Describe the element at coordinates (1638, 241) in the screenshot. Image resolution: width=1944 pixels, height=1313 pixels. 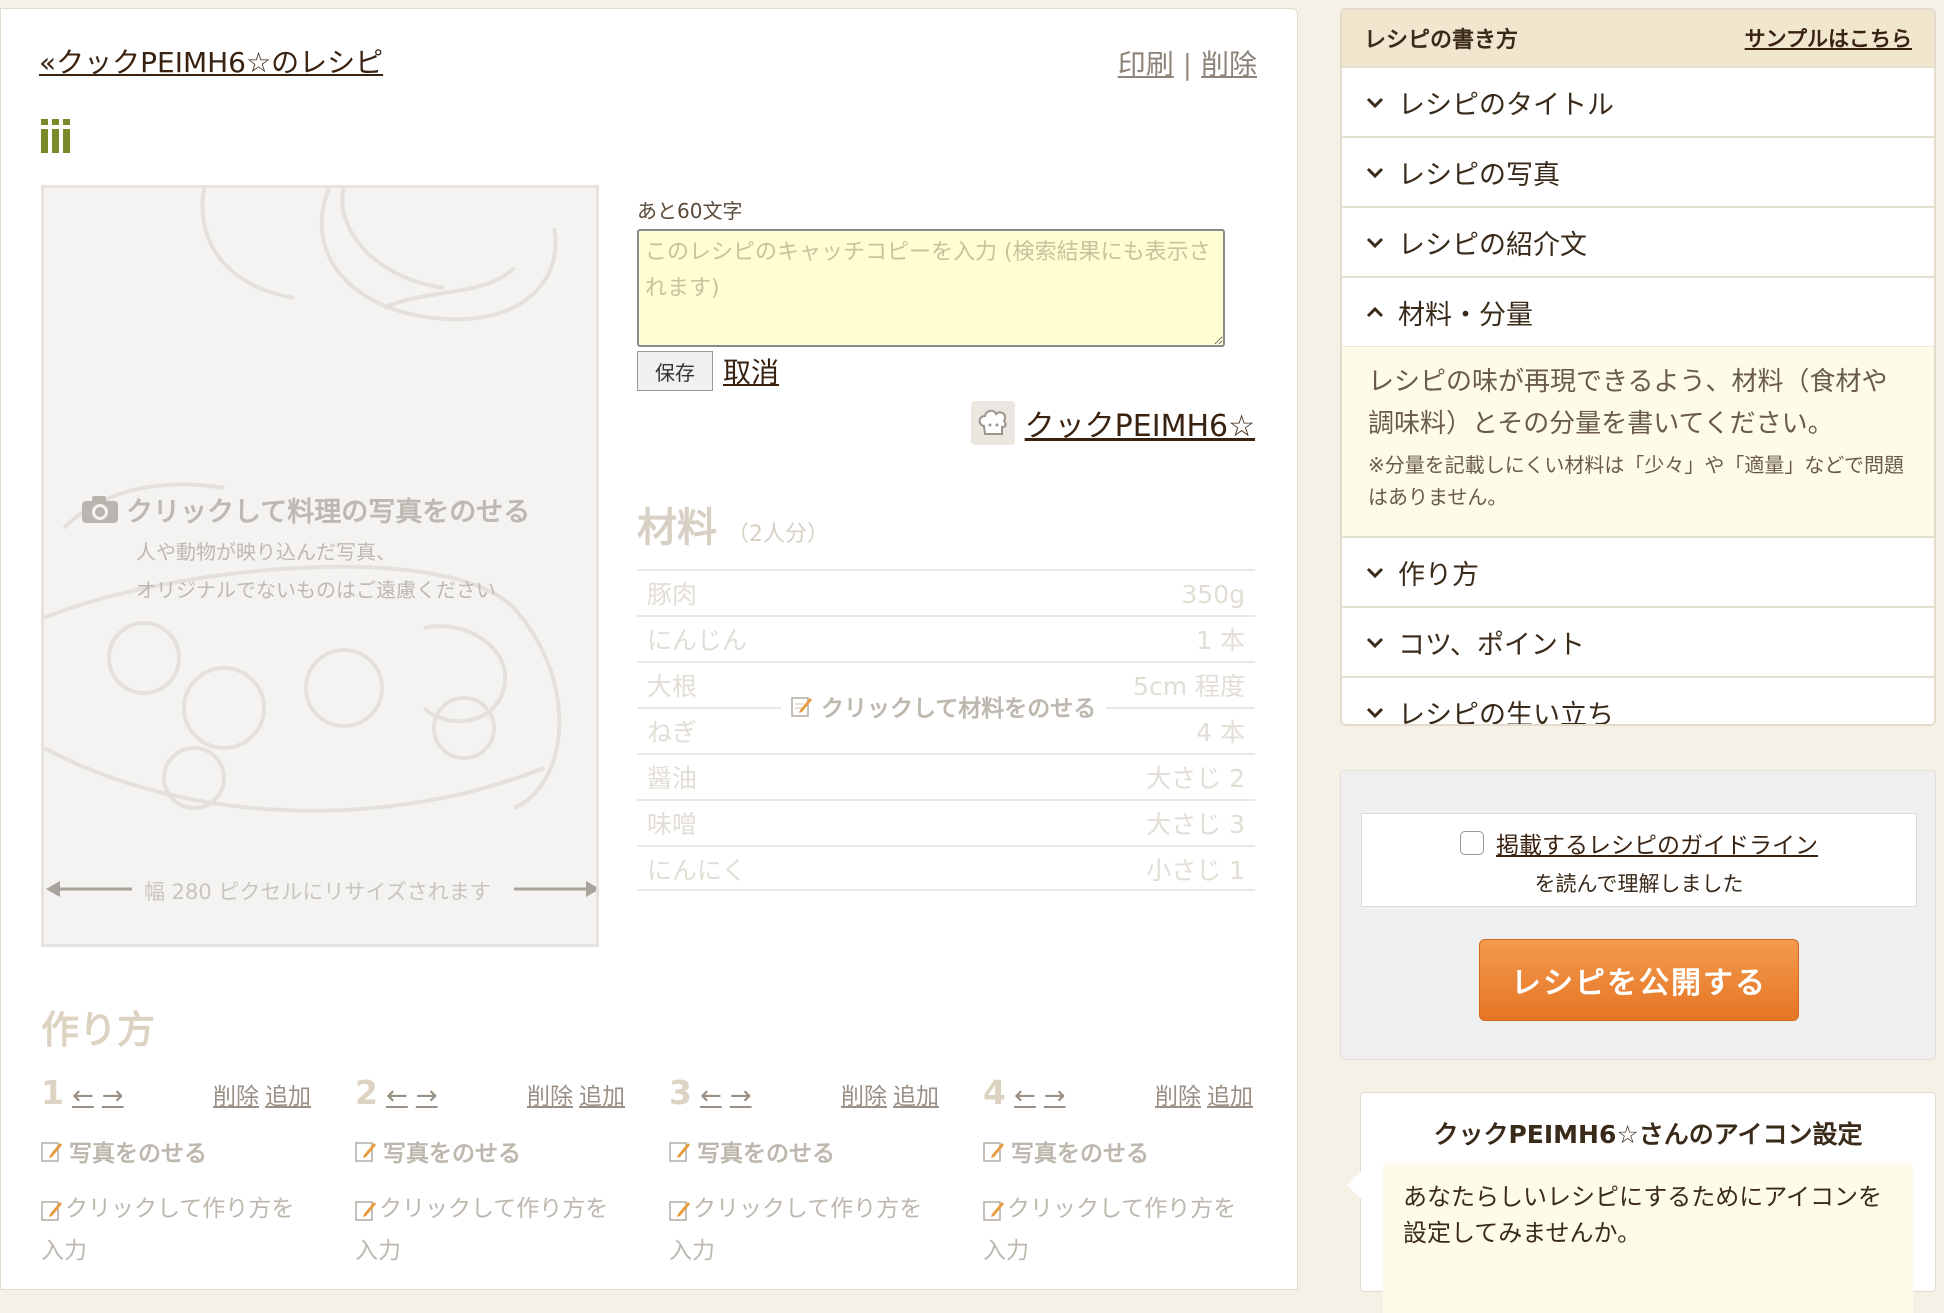
I see `guide-item-intro: レシピの紹介文` at that location.